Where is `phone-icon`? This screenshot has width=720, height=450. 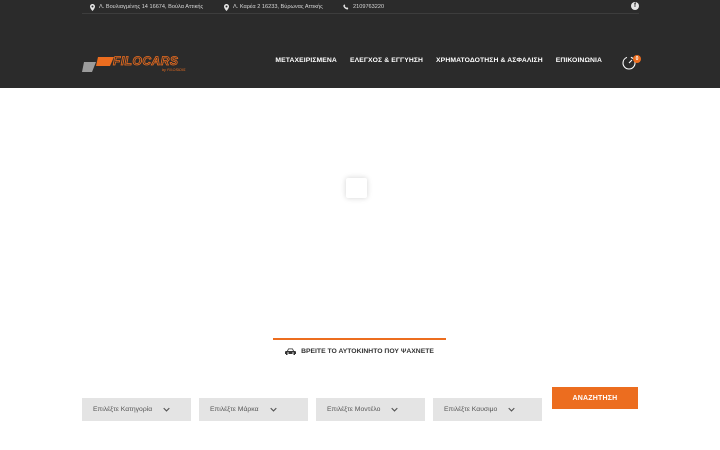 phone-icon is located at coordinates (346, 7).